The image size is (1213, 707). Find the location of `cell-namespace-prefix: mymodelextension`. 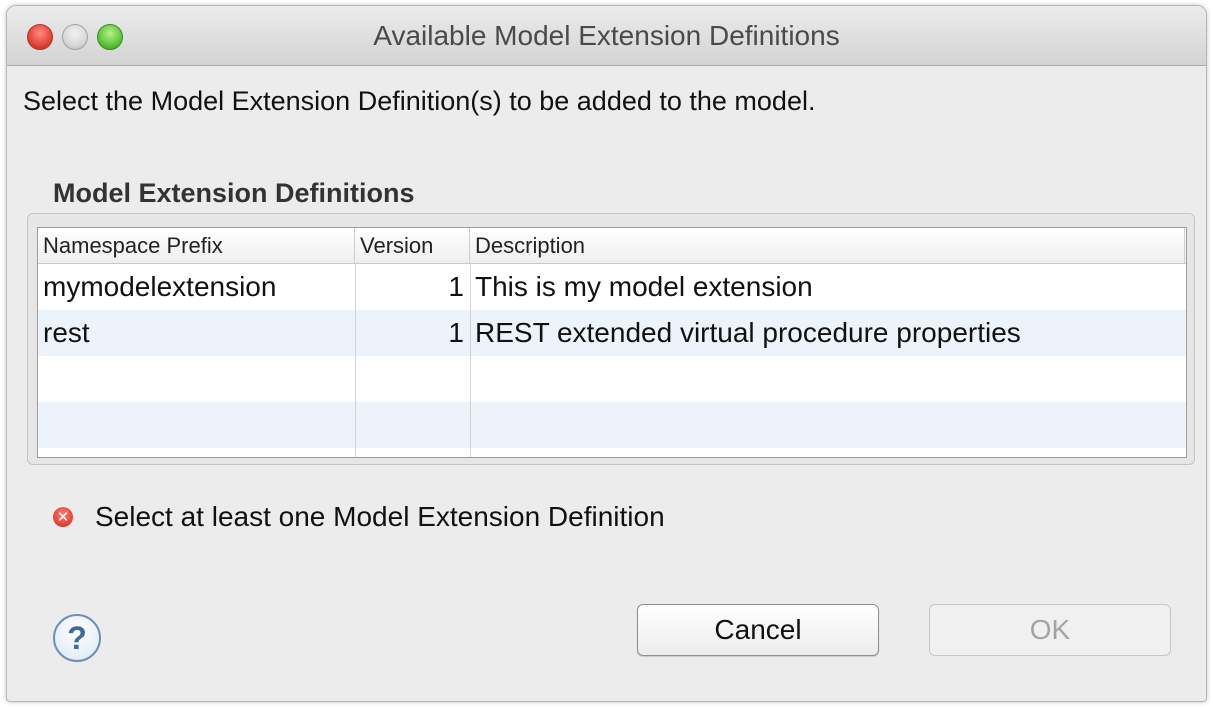

cell-namespace-prefix: mymodelextension is located at coordinates (160, 286).